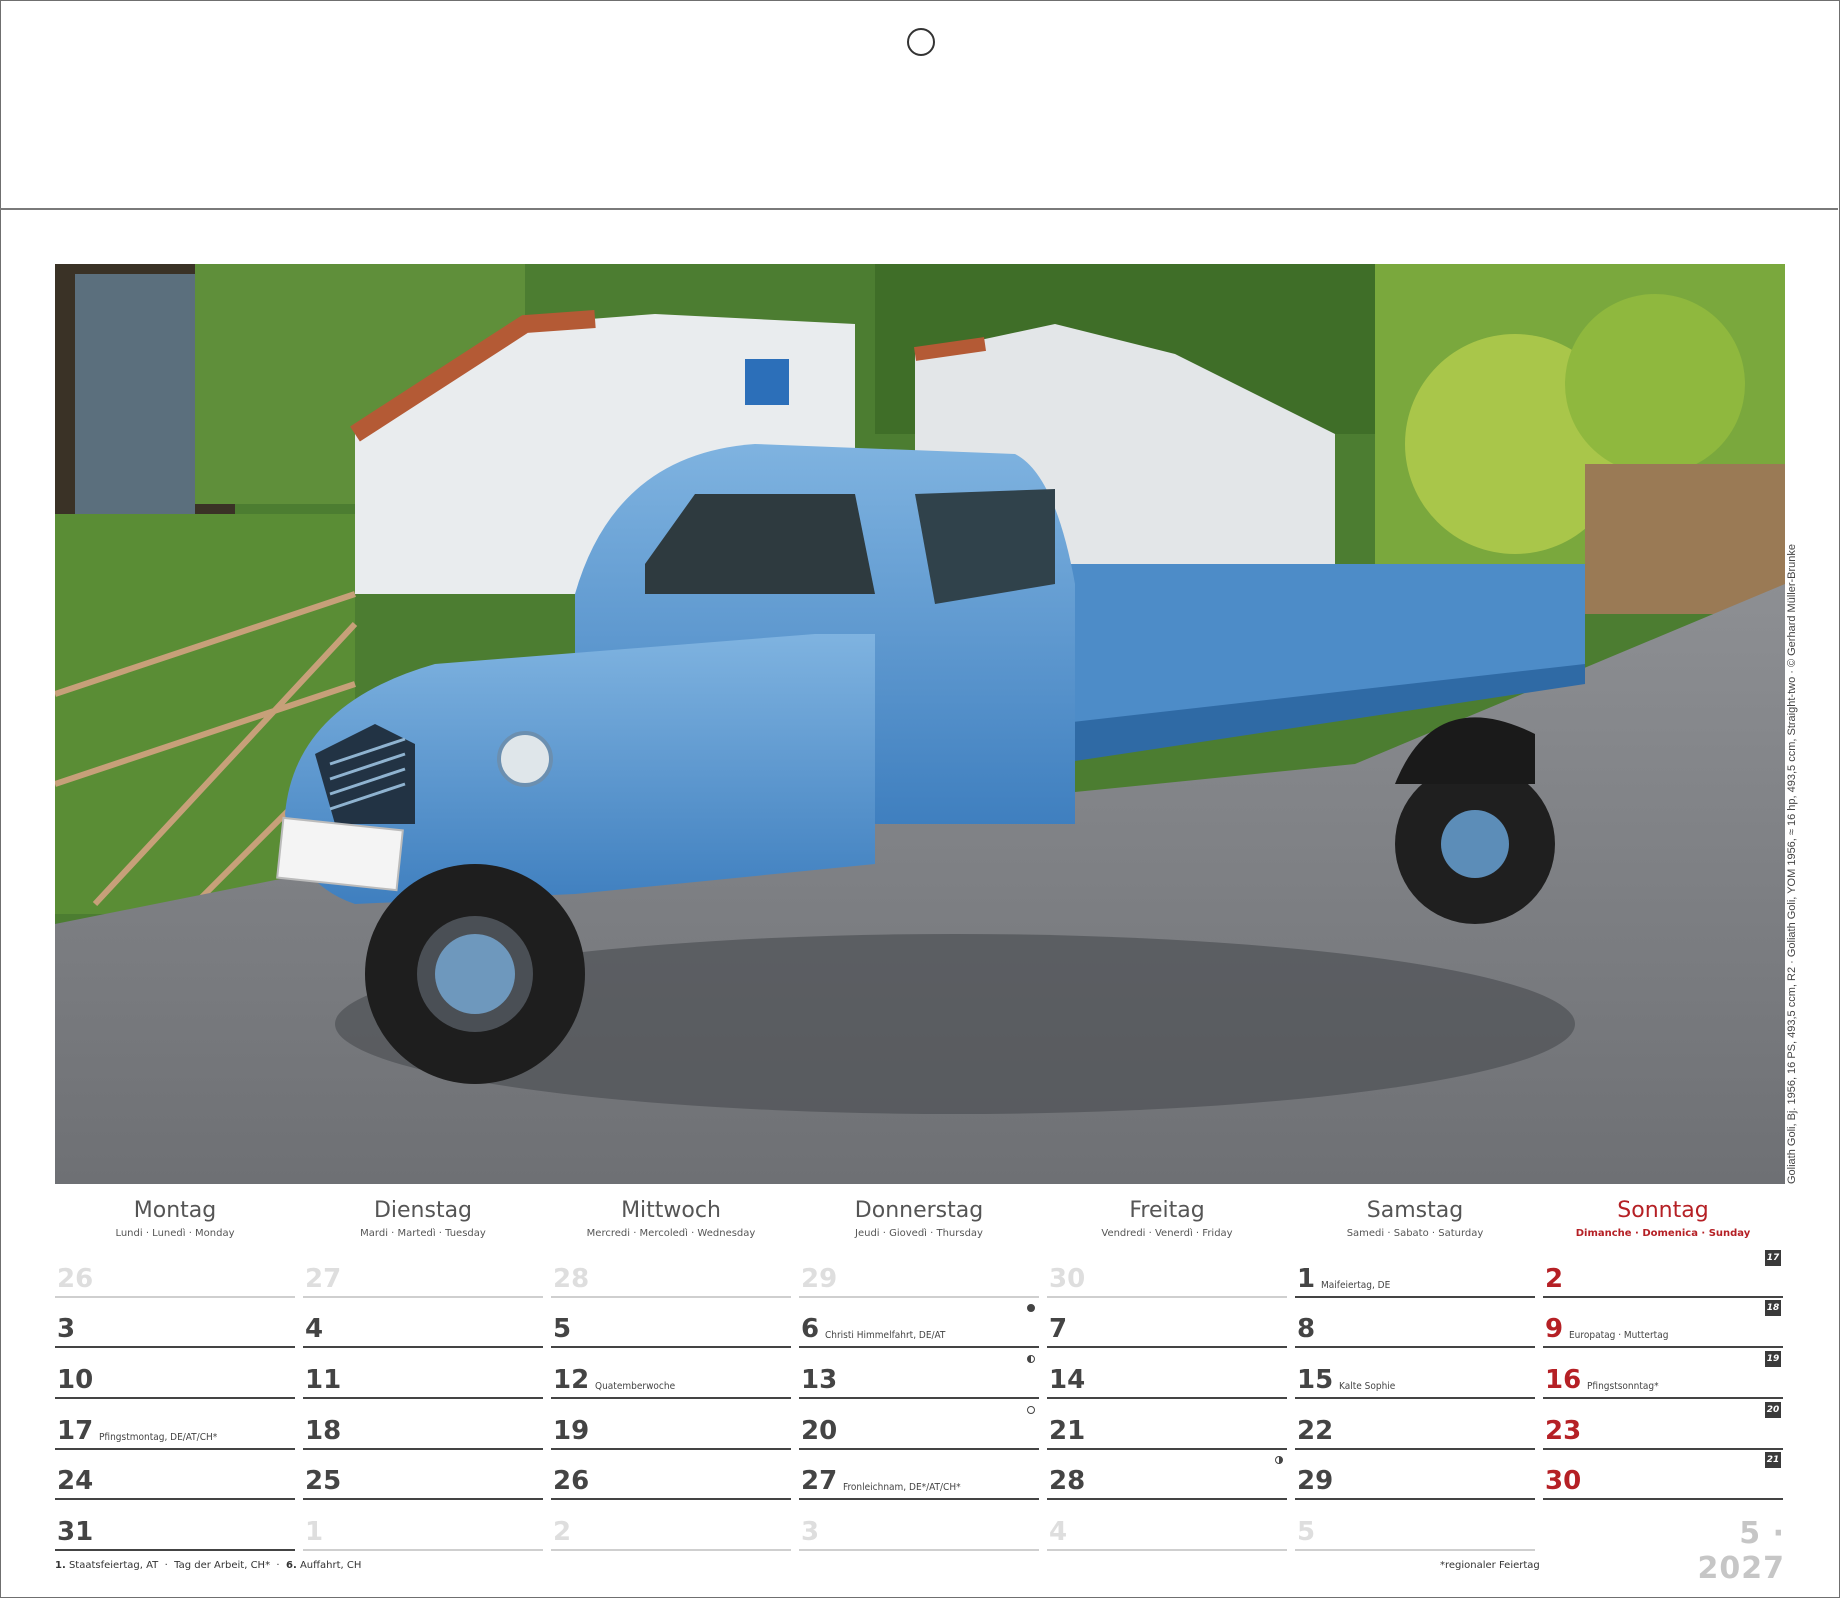 The height and width of the screenshot is (1598, 1840). Describe the element at coordinates (1563, 1431) in the screenshot. I see `day-number: 23` at that location.